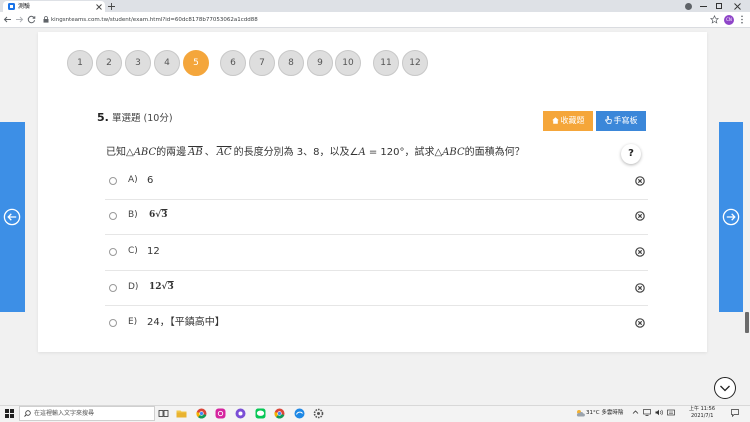 Image resolution: width=750 pixels, height=422 pixels. What do you see at coordinates (120, 152) in the screenshot?
I see `stem-text: 已知△` at bounding box center [120, 152].